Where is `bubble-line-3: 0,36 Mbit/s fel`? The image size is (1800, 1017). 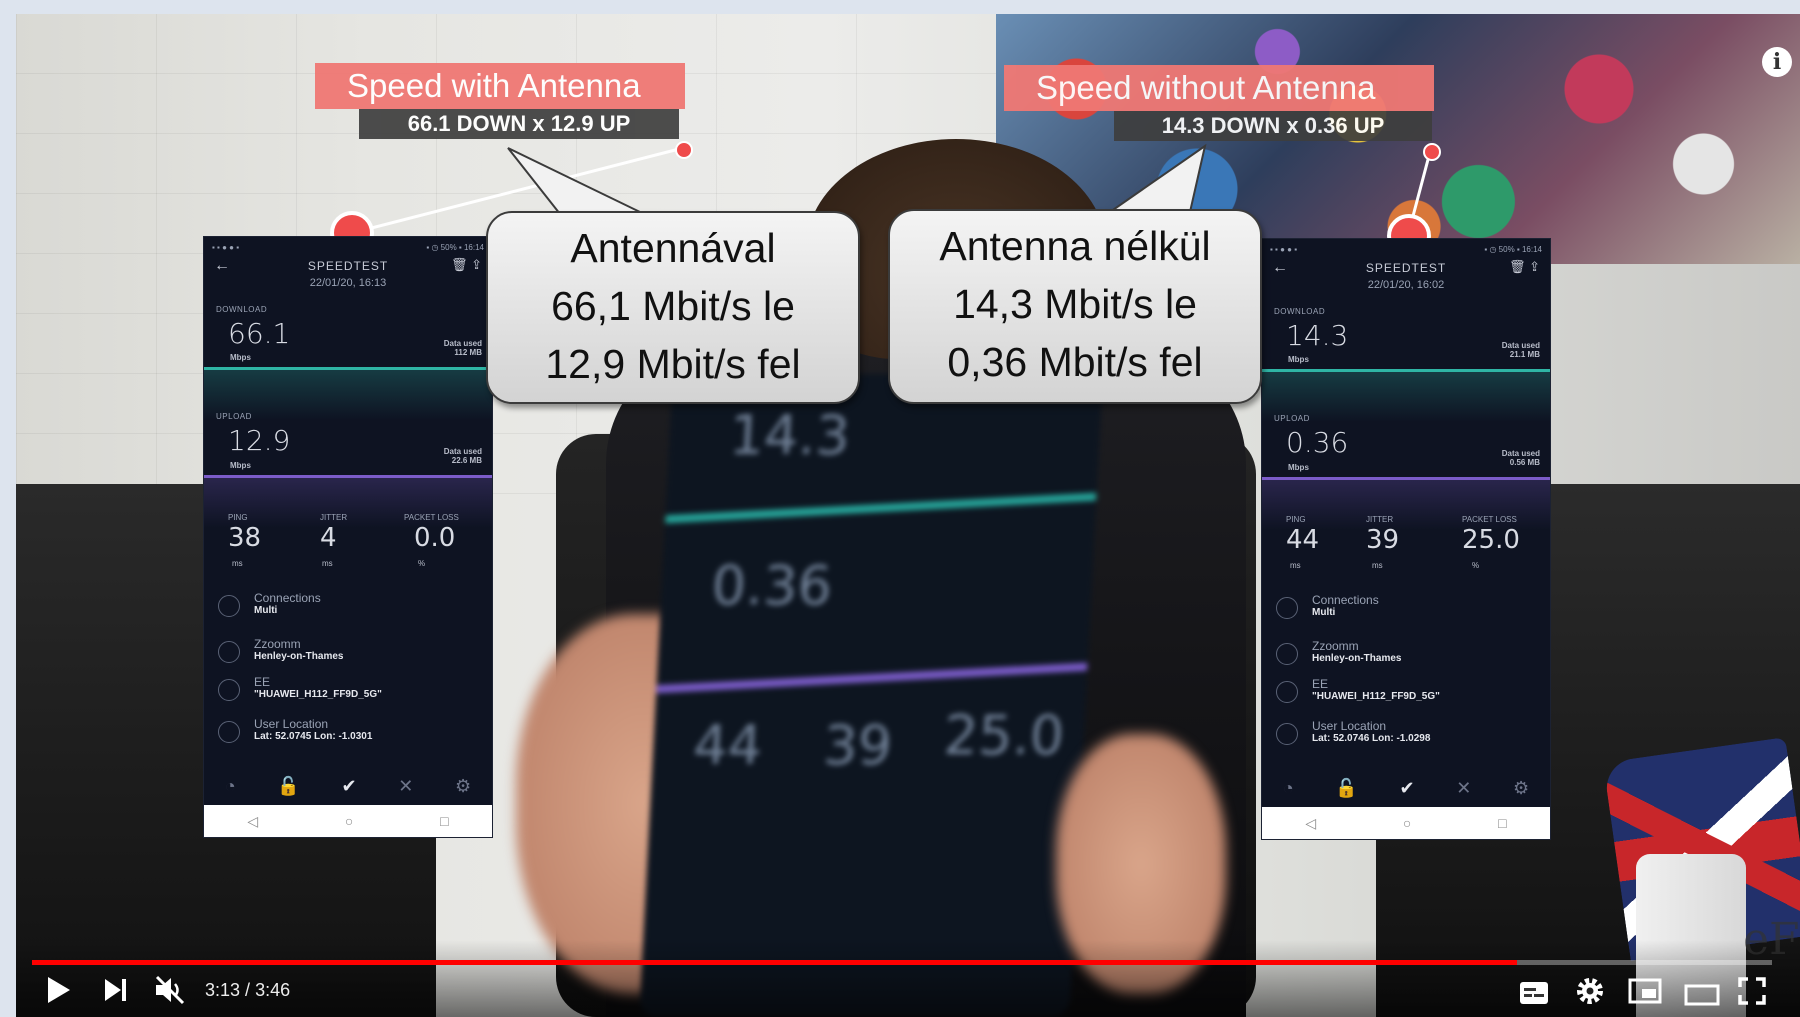 bubble-line-3: 0,36 Mbit/s fel is located at coordinates (1075, 362).